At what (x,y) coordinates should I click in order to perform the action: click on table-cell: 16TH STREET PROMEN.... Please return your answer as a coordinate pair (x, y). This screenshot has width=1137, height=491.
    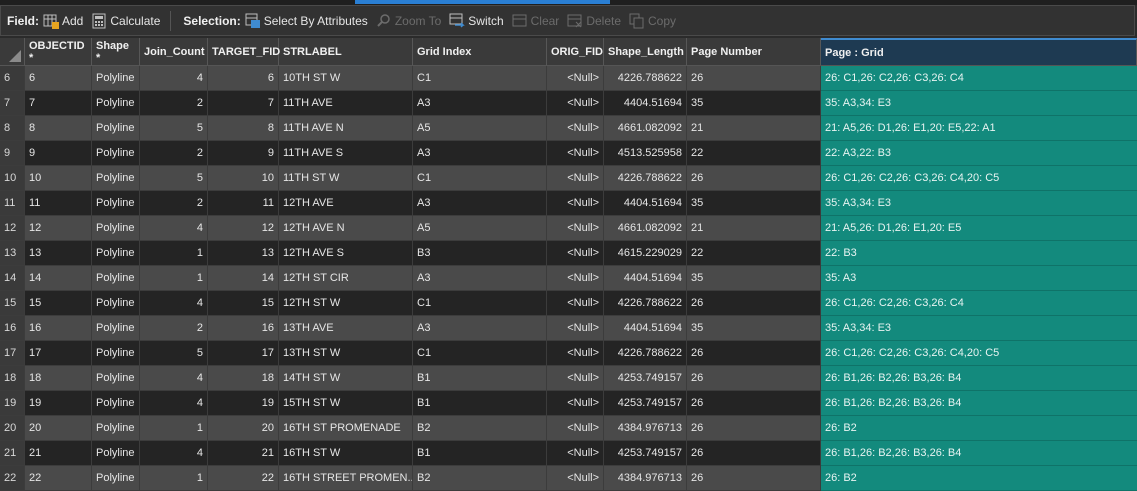
    Looking at the image, I should click on (346, 478).